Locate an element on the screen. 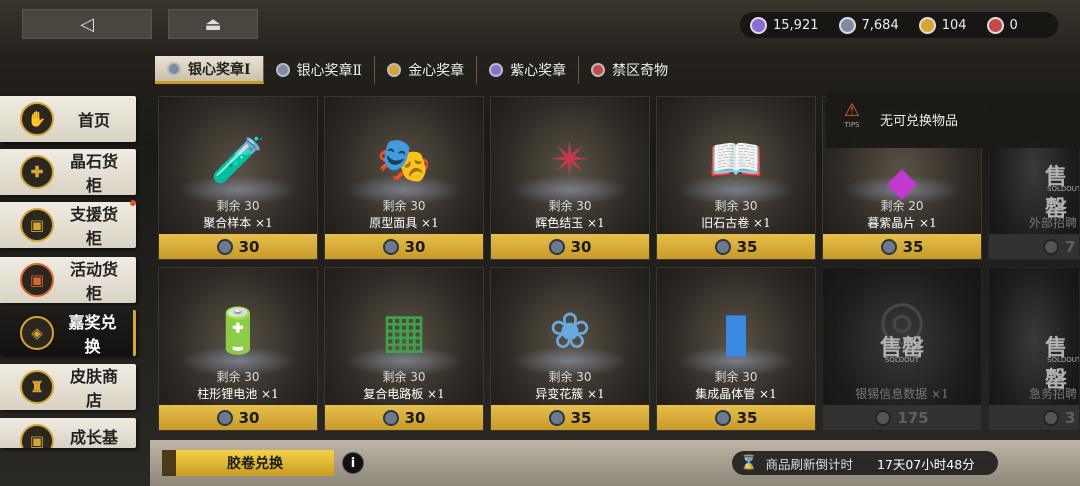 Image resolution: width=1080 pixels, height=486 pixels. currency-silver: 7,684 is located at coordinates (868, 25).